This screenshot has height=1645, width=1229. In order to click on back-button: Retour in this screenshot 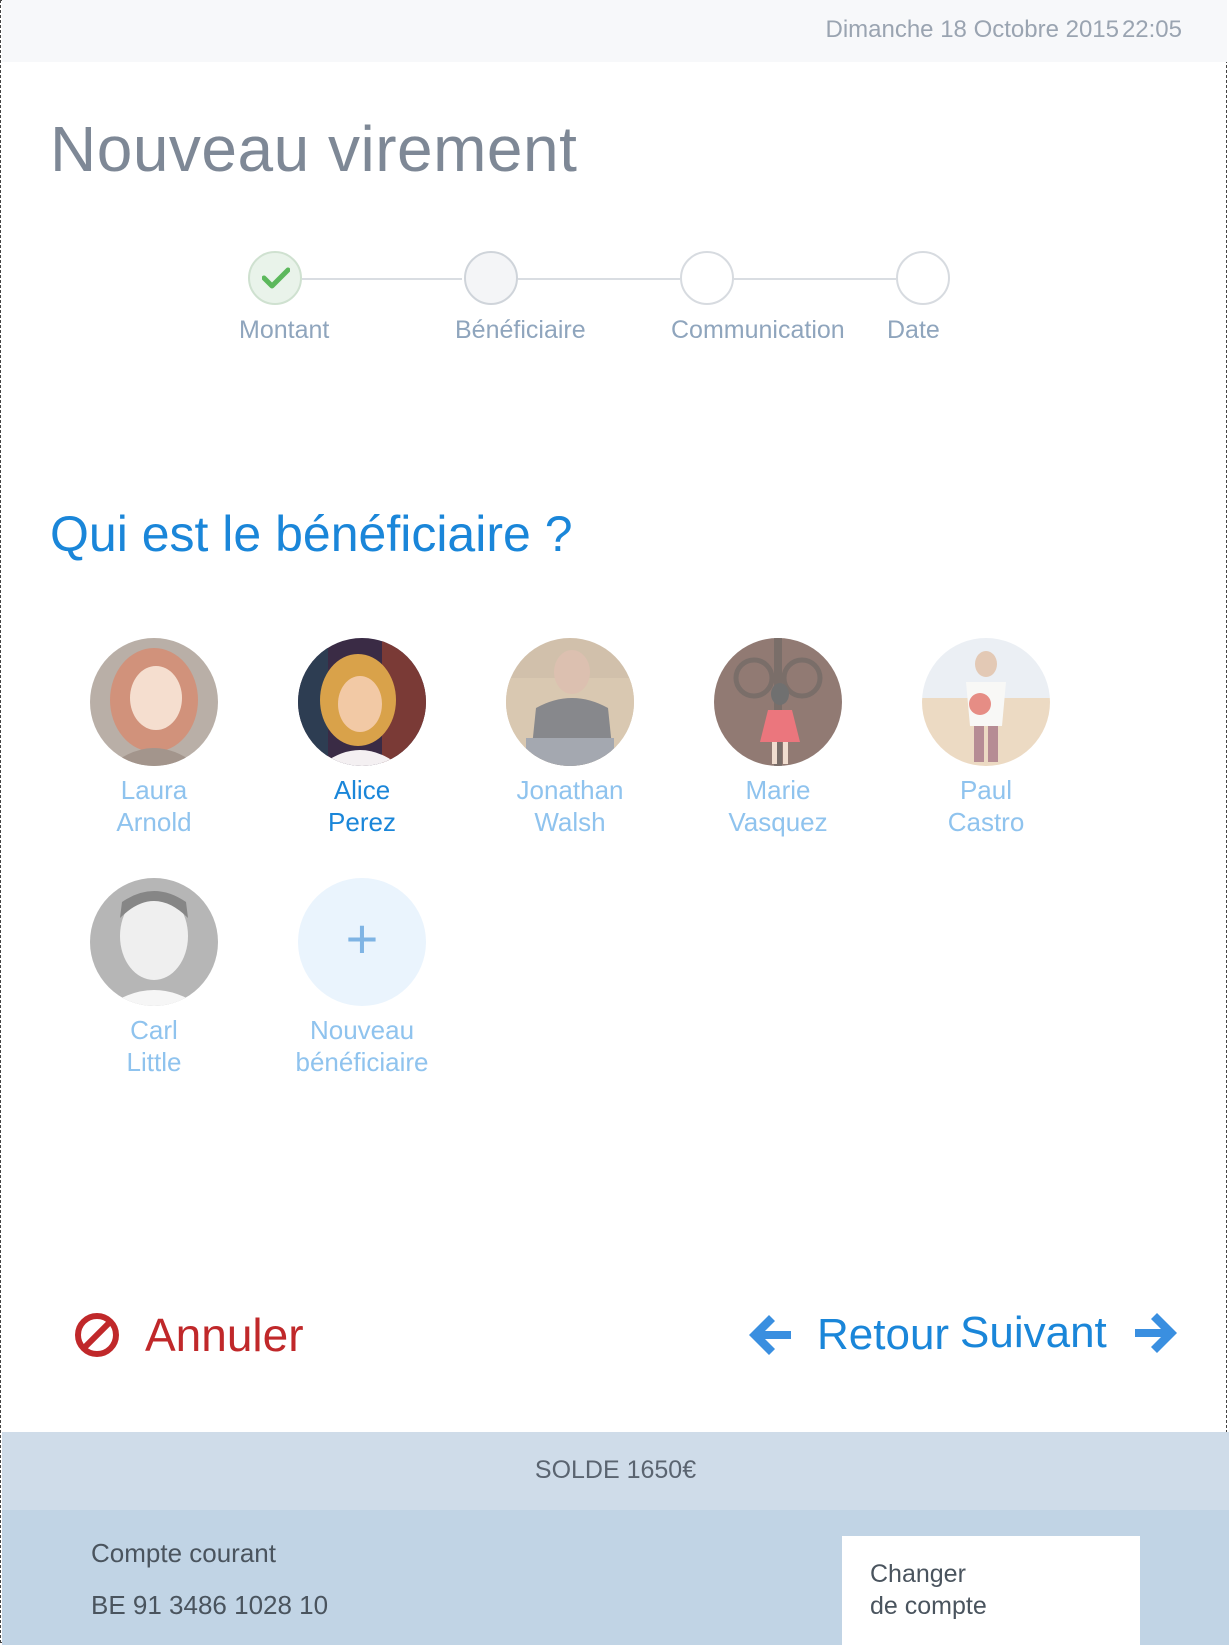, I will do `click(847, 1335)`.